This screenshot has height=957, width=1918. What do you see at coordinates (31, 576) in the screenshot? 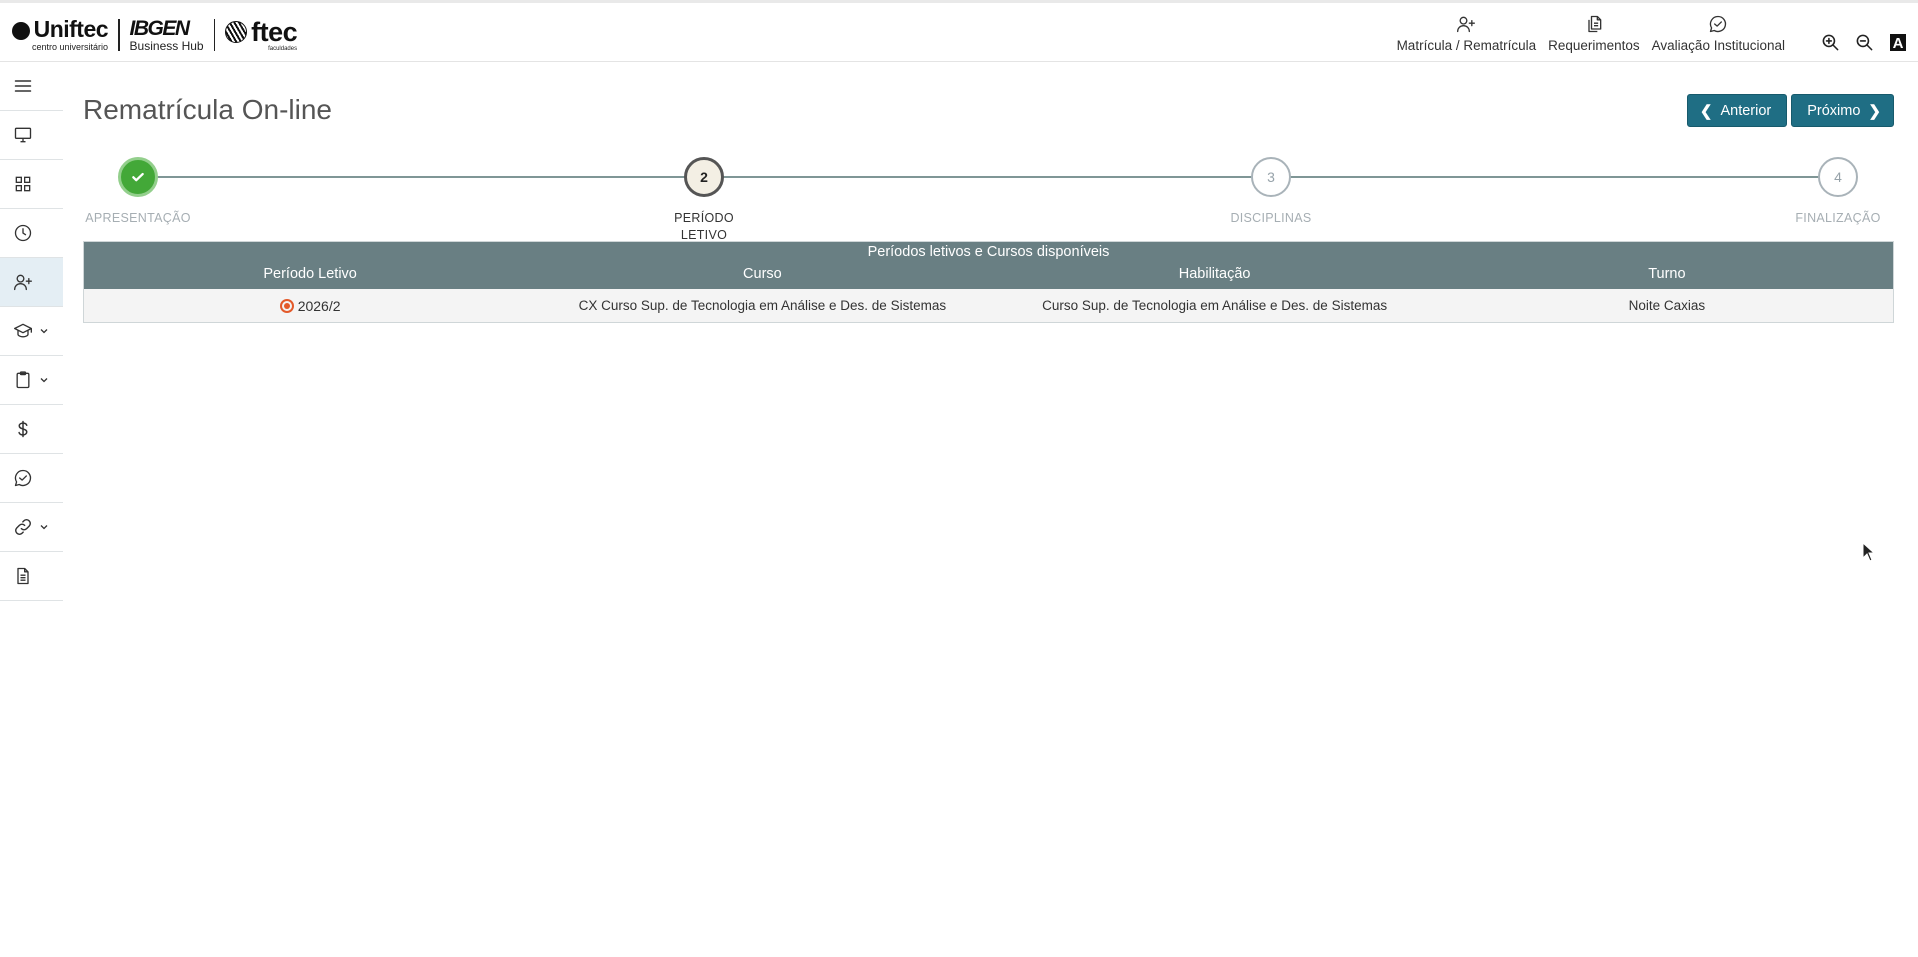
I see `sidebar-item-relatorios` at bounding box center [31, 576].